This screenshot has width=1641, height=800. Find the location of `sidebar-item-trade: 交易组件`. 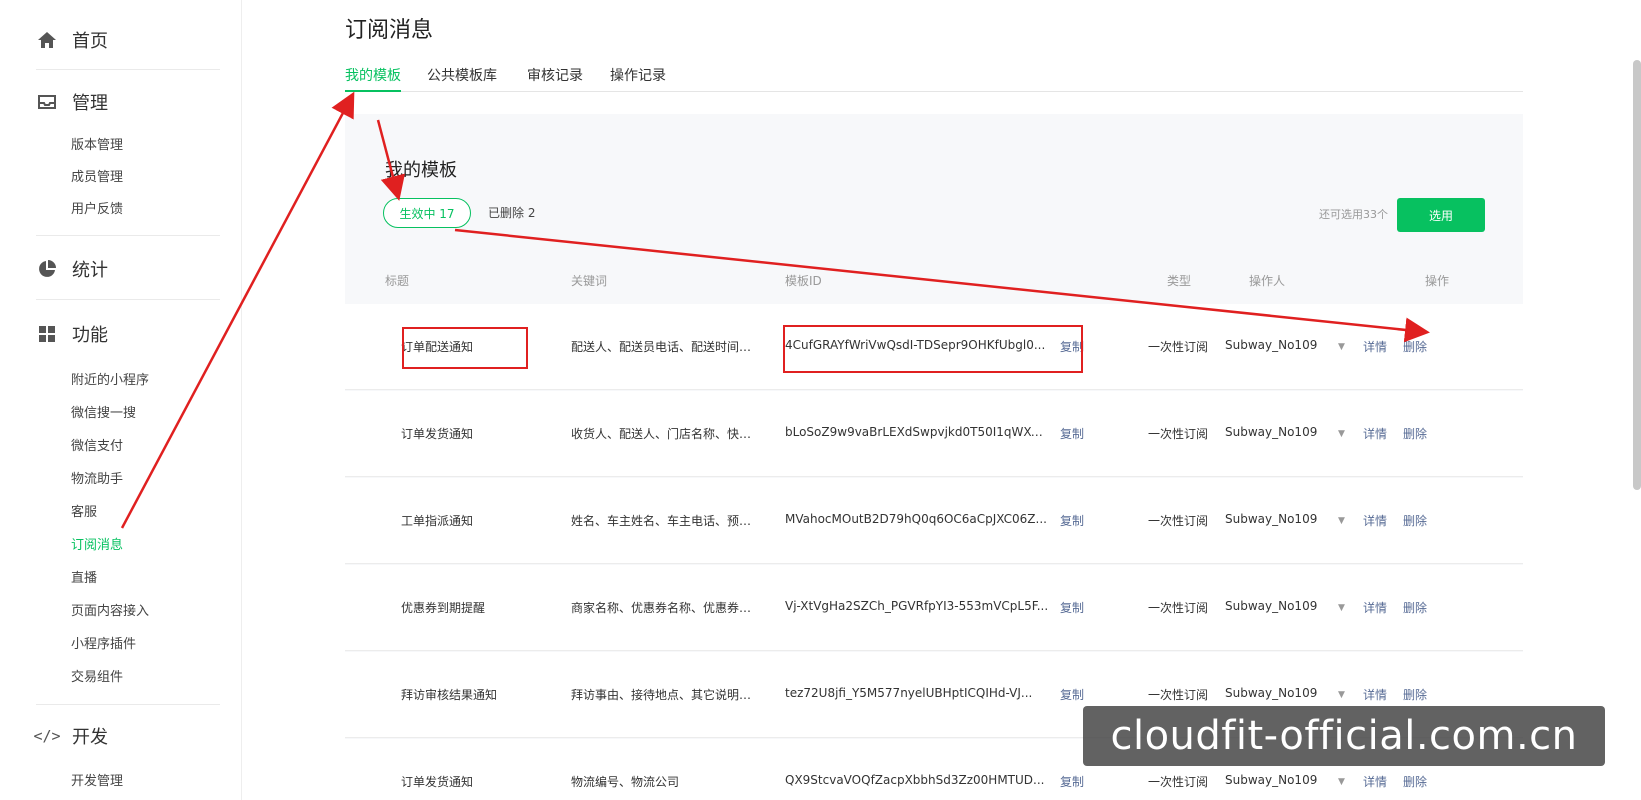

sidebar-item-trade: 交易组件 is located at coordinates (97, 678).